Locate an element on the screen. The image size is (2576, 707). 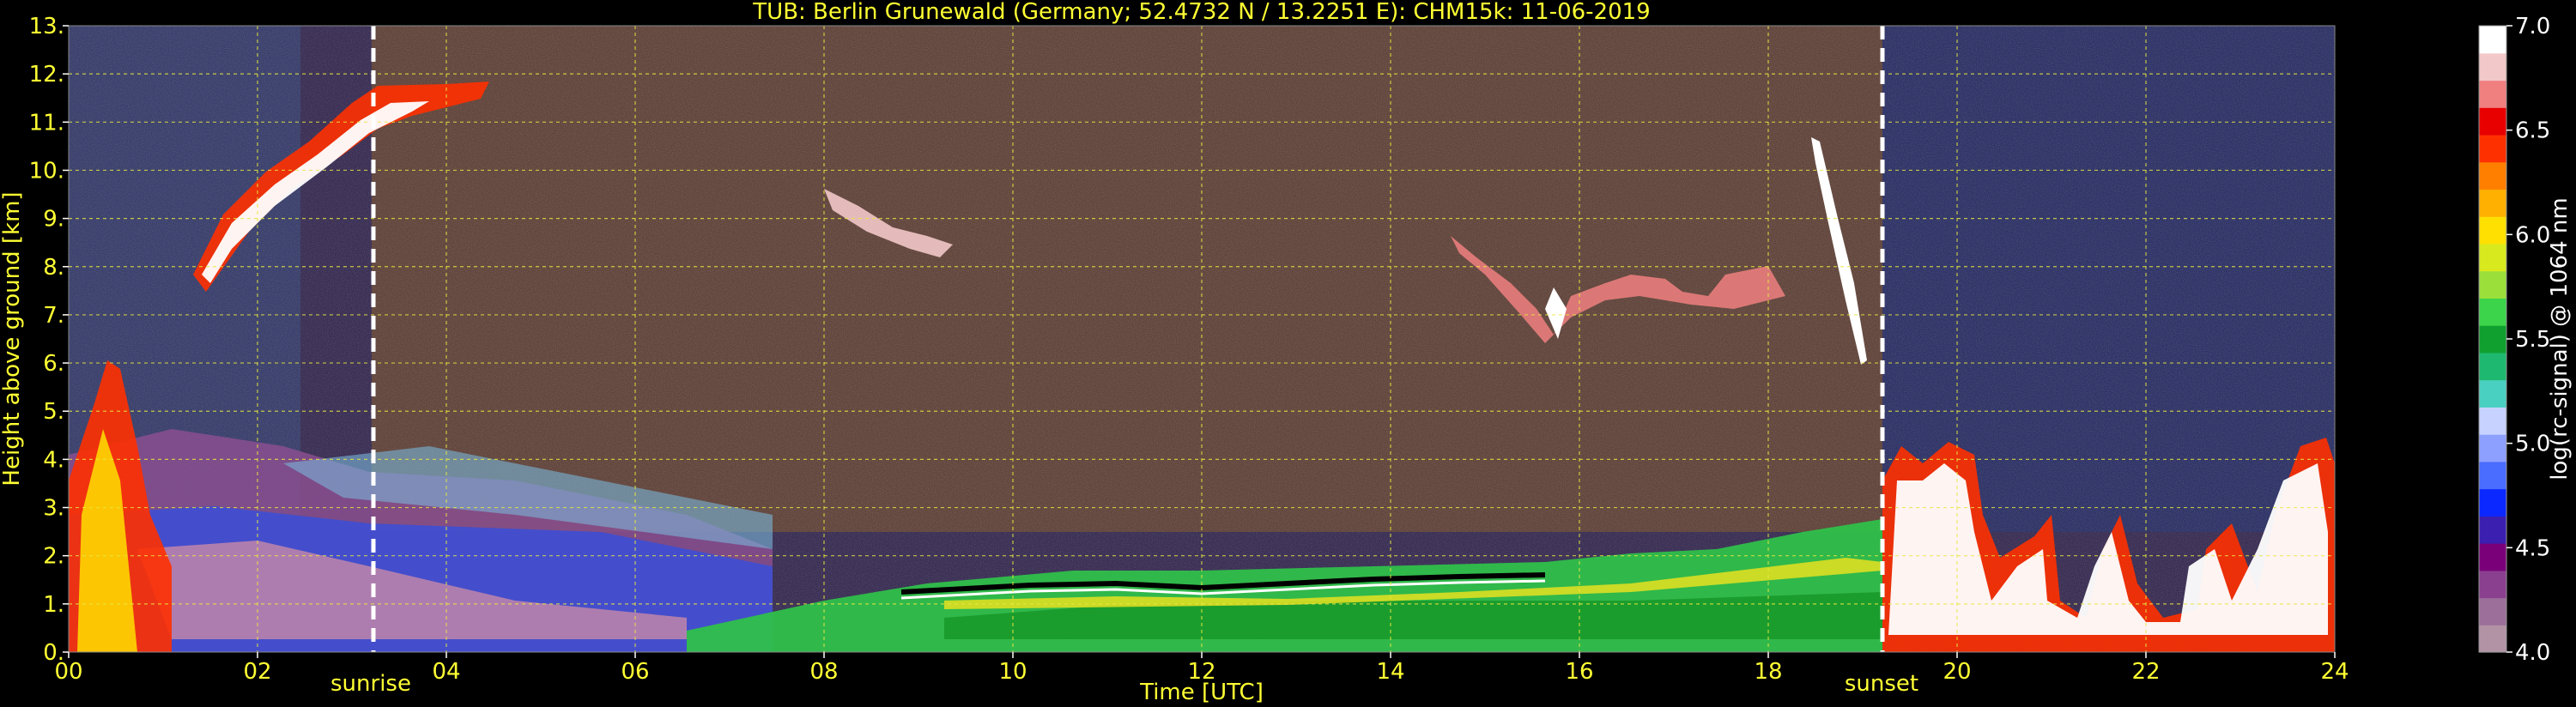
y-axis-ticks: 0. 1. 2. 3. 4. 5. 6. 7. 8. 9. 10. 11. 12. 13. is located at coordinates (49, 340).